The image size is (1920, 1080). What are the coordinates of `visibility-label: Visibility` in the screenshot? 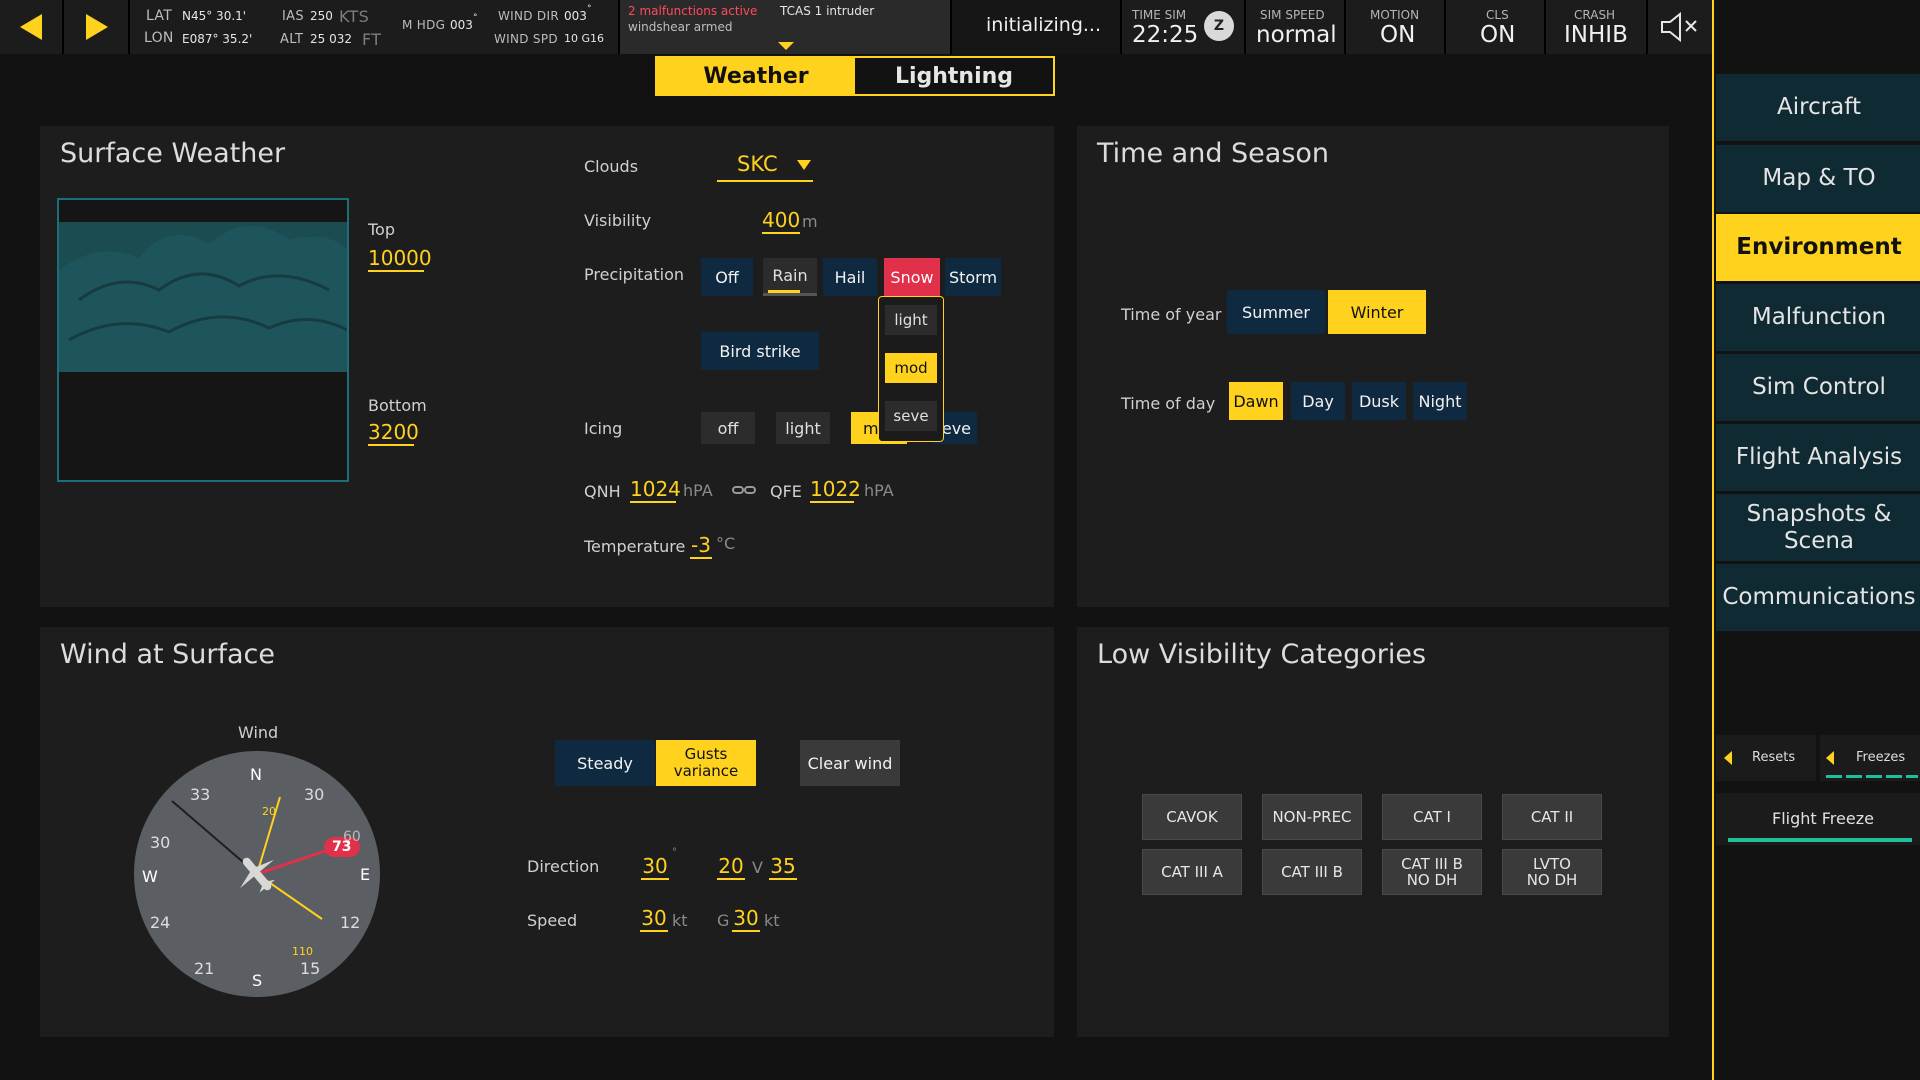 It's located at (618, 220).